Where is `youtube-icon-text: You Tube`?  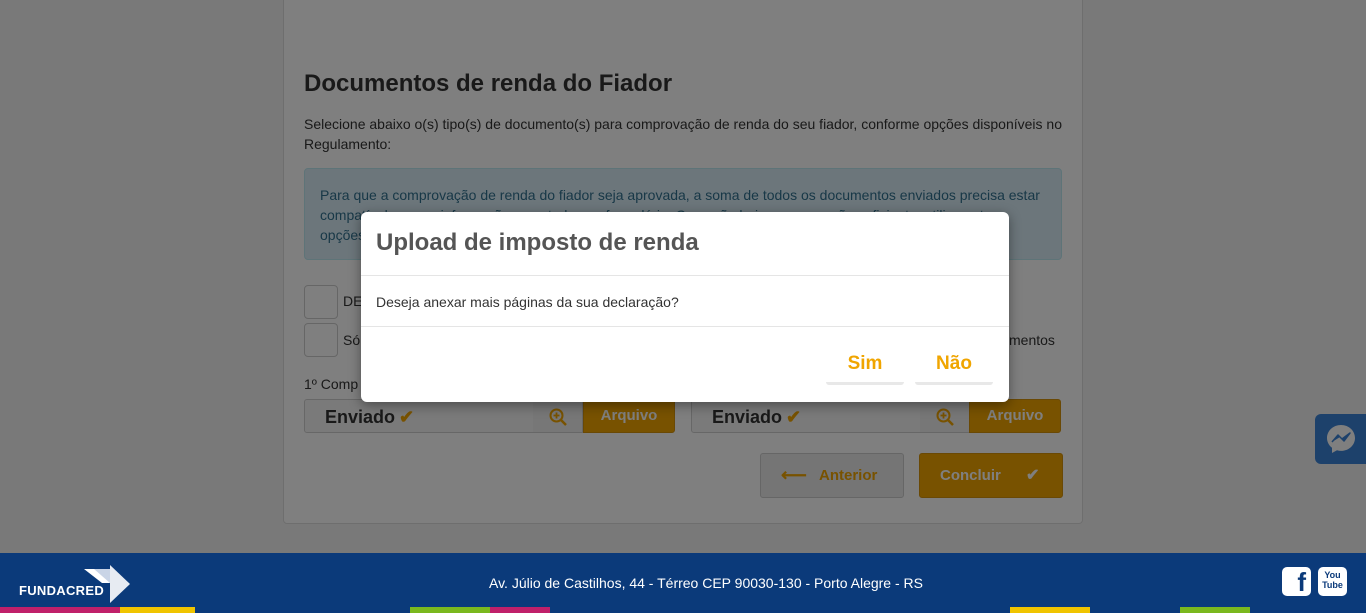 youtube-icon-text: You Tube is located at coordinates (1332, 580).